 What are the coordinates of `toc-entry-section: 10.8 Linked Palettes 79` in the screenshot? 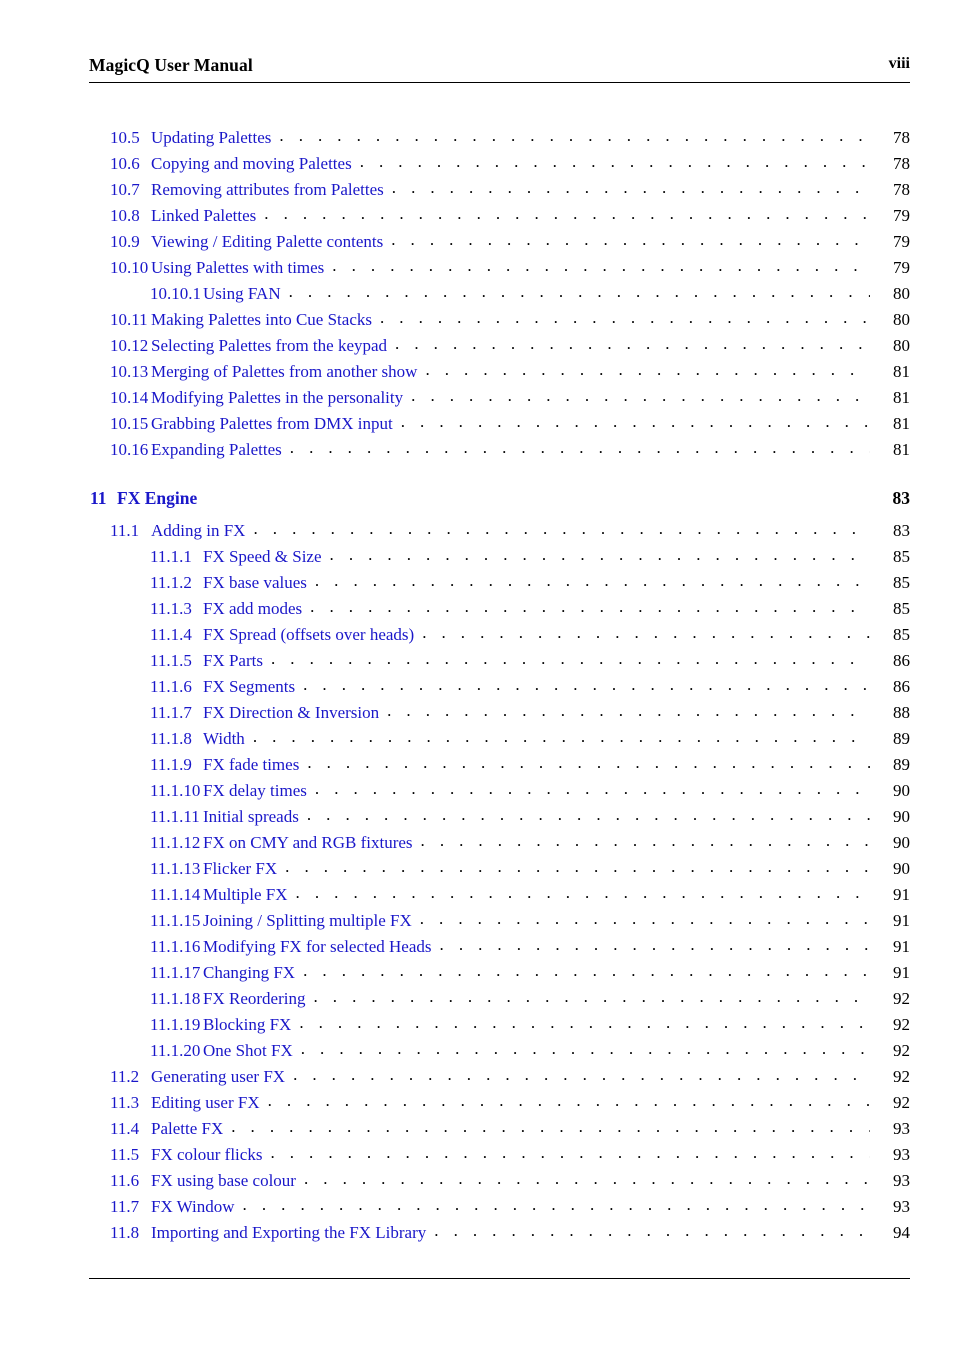 It's located at (499, 216).